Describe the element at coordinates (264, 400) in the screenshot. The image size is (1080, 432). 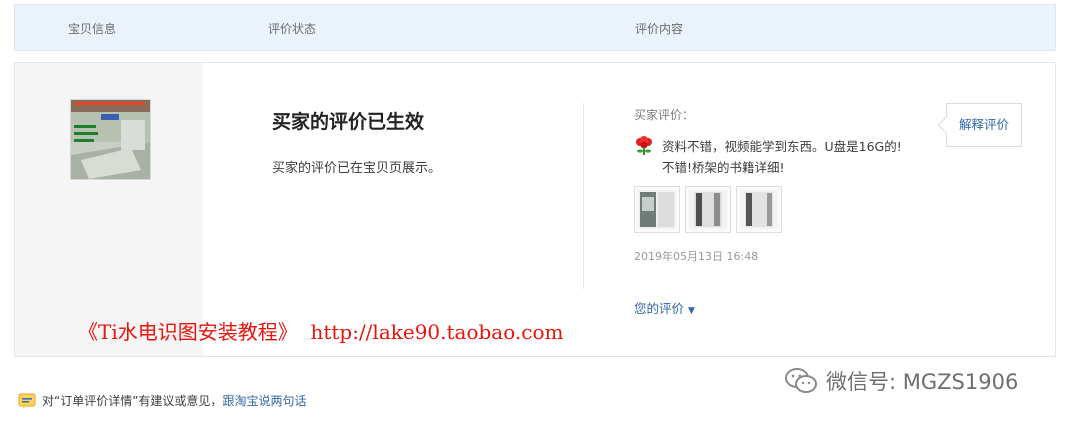
I see `feedback-link: 跟淘宝说两句话` at that location.